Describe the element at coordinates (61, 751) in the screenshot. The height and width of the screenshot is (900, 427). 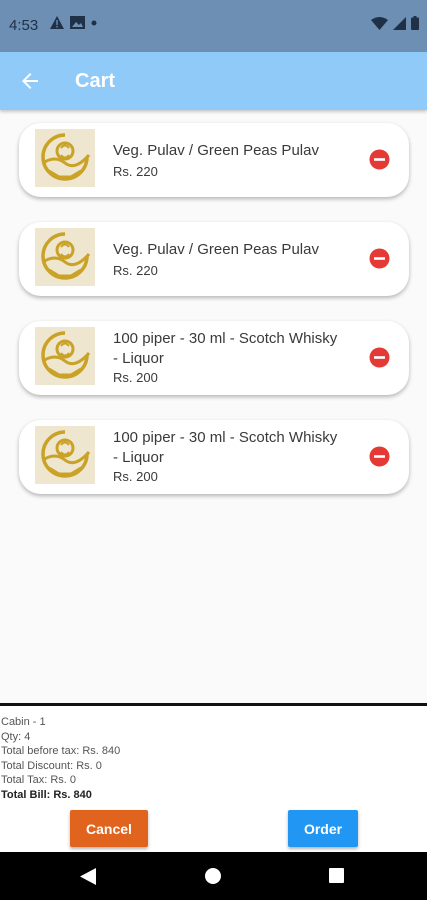
I see `summary-total-before-tax: Total before tax: Rs. 840` at that location.